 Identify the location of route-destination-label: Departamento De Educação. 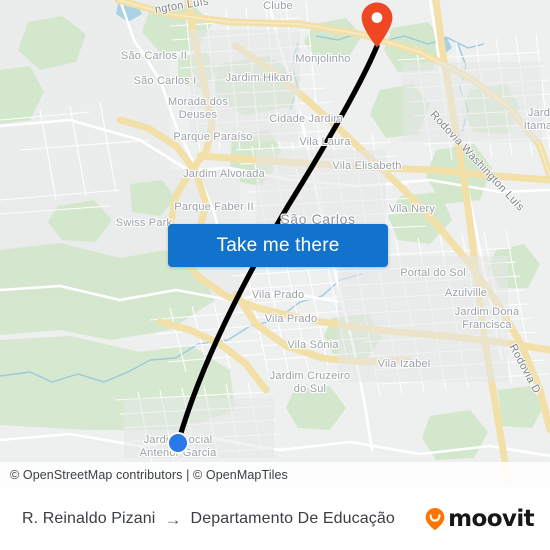
(292, 518).